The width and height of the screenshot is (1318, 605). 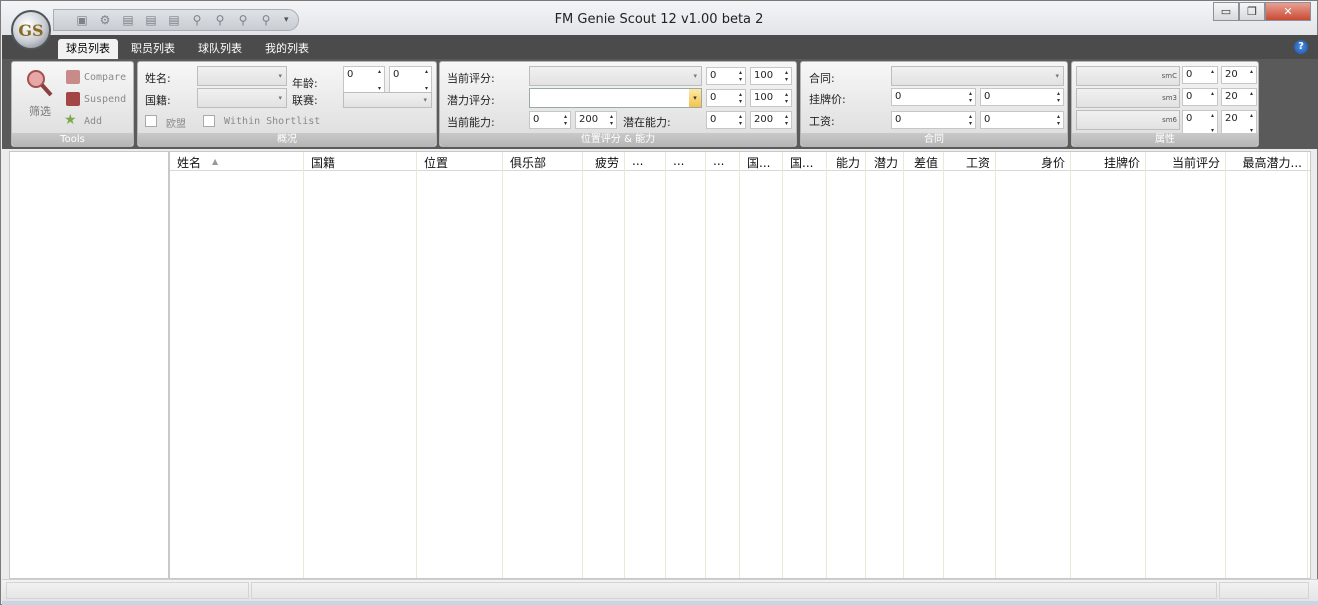 What do you see at coordinates (1128, 120) in the screenshot?
I see `attribute-field-3: sm6` at bounding box center [1128, 120].